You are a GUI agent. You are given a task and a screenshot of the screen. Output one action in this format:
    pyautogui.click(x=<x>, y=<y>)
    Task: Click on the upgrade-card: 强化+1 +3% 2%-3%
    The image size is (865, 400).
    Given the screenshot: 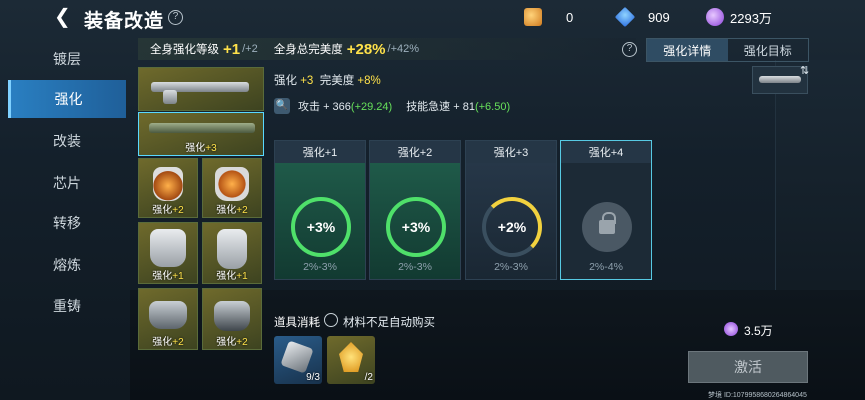 What is the action you would take?
    pyautogui.click(x=320, y=210)
    